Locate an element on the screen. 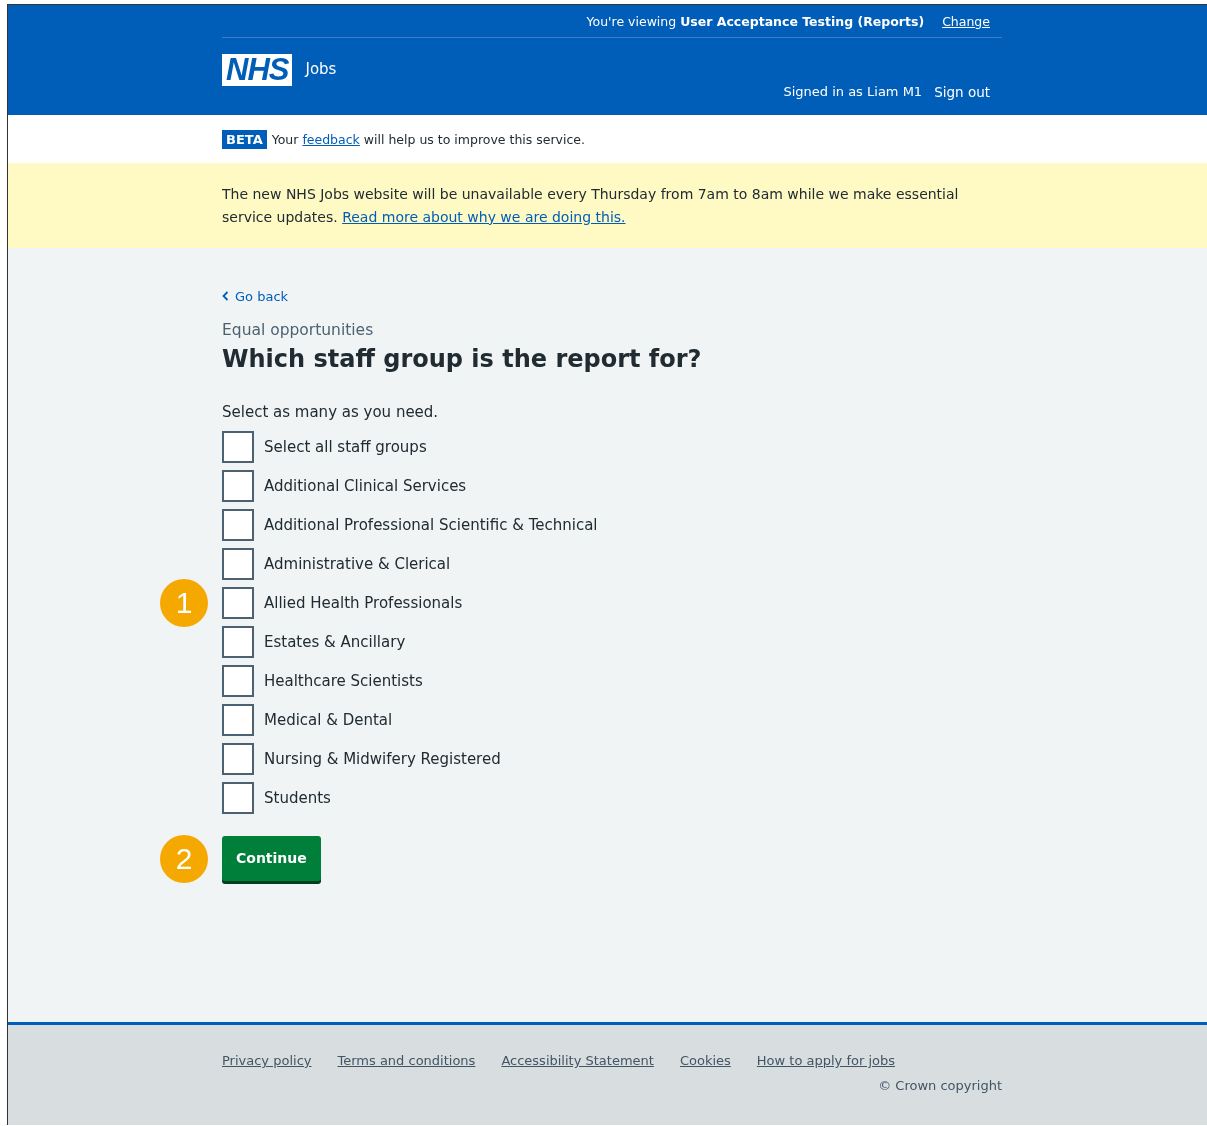 The width and height of the screenshot is (1207, 1126). read-more-link: Read more about why we are doing this. is located at coordinates (484, 216).